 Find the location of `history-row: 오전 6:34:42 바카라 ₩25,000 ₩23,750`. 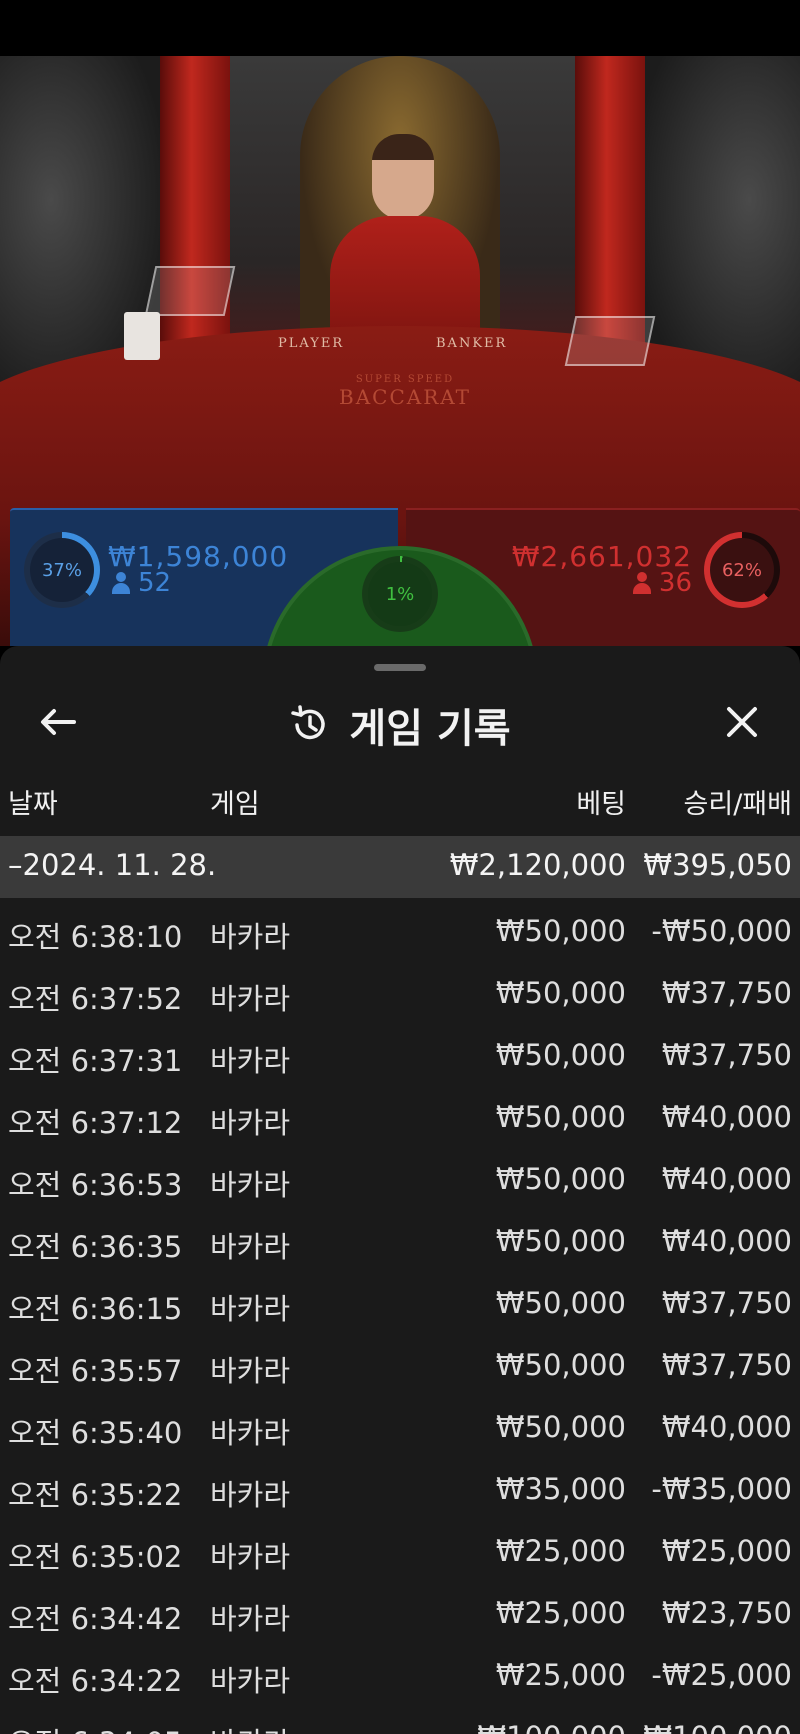

history-row: 오전 6:34:42 바카라 ₩25,000 ₩23,750 is located at coordinates (400, 1611).